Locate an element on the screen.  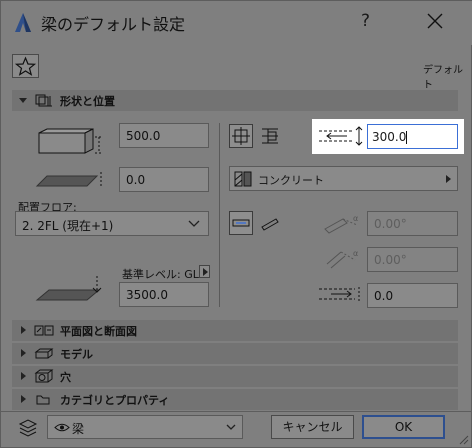
cancel-button: キャンセル is located at coordinates (312, 427).